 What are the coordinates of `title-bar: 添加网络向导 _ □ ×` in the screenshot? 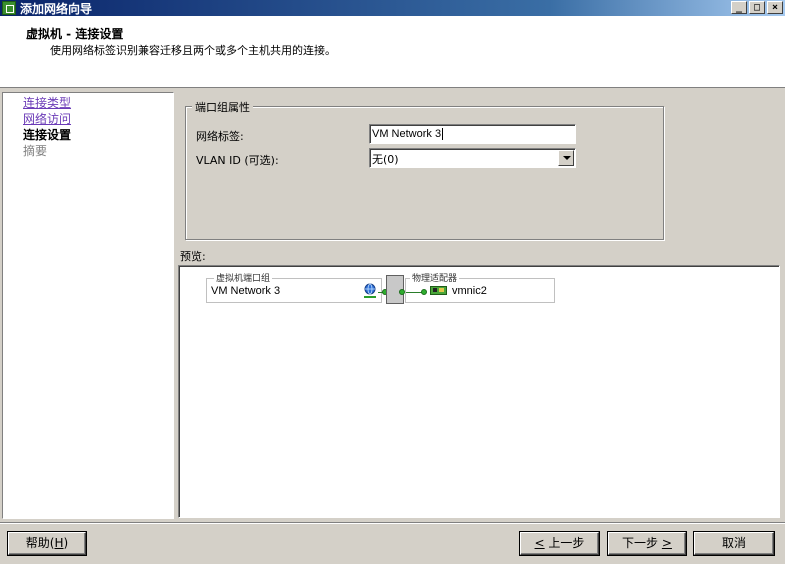 It's located at (392, 8).